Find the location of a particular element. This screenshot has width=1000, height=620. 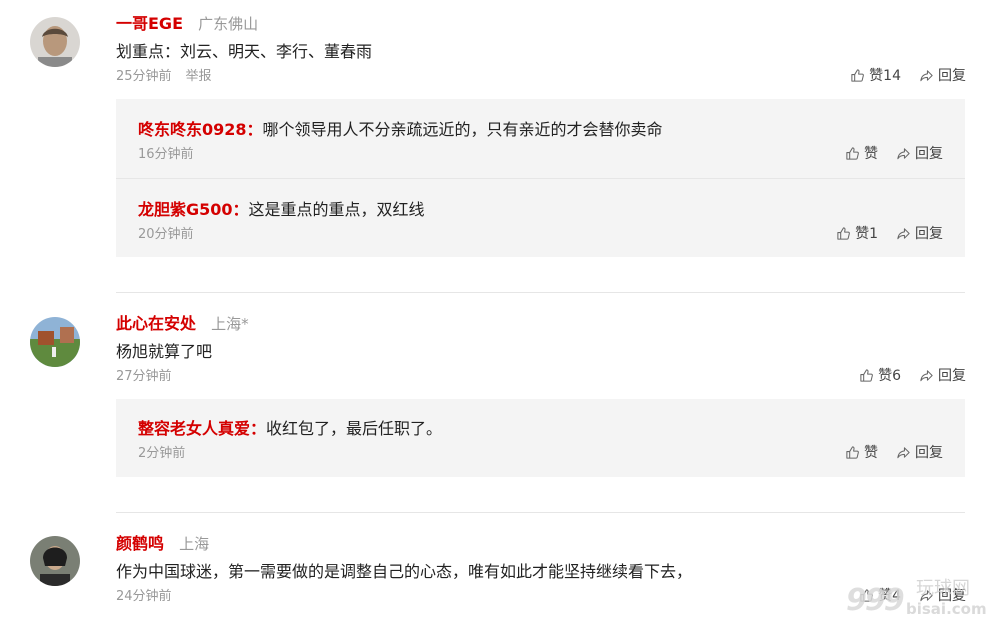

comment-actions: 赞6 回复 is located at coordinates (912, 375).